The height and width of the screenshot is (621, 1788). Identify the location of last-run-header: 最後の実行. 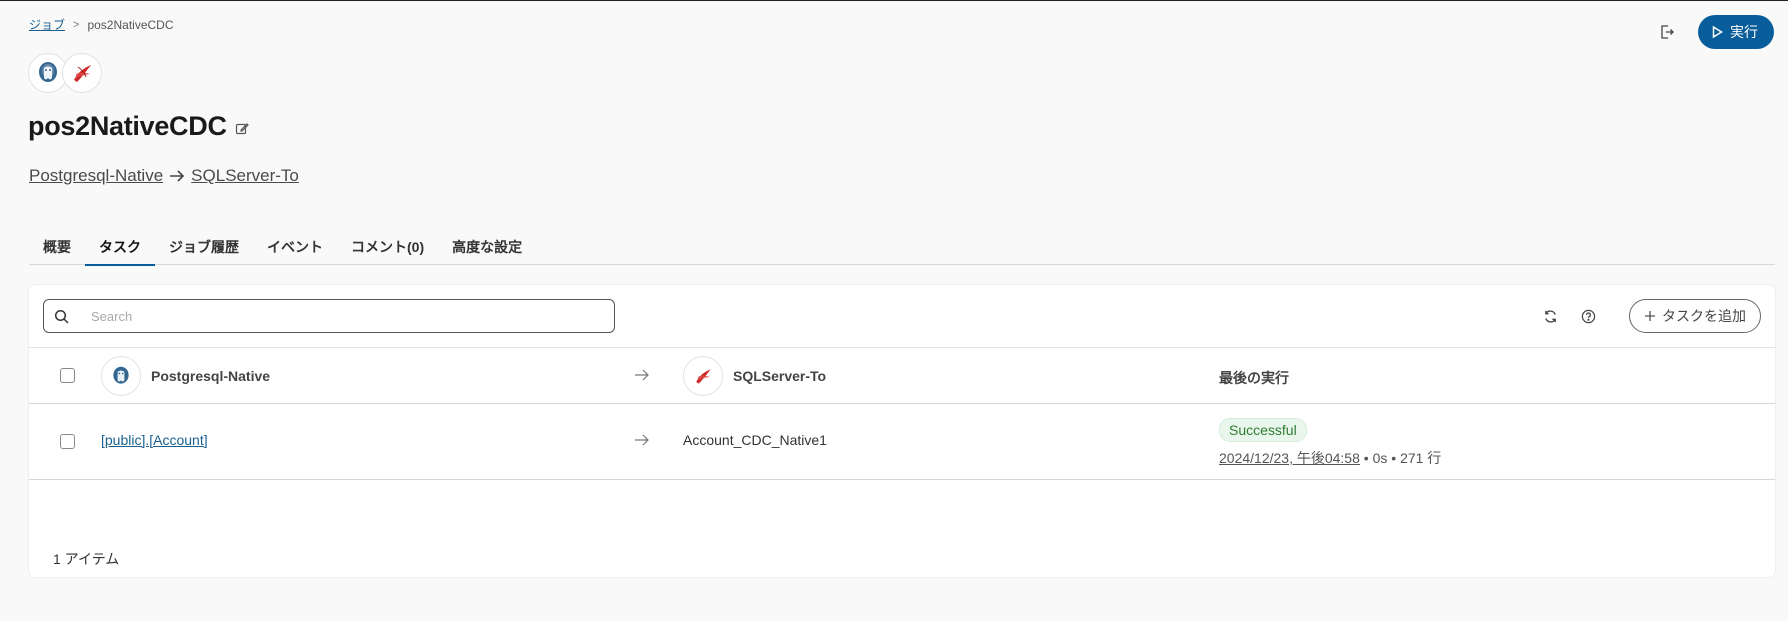
(1254, 378).